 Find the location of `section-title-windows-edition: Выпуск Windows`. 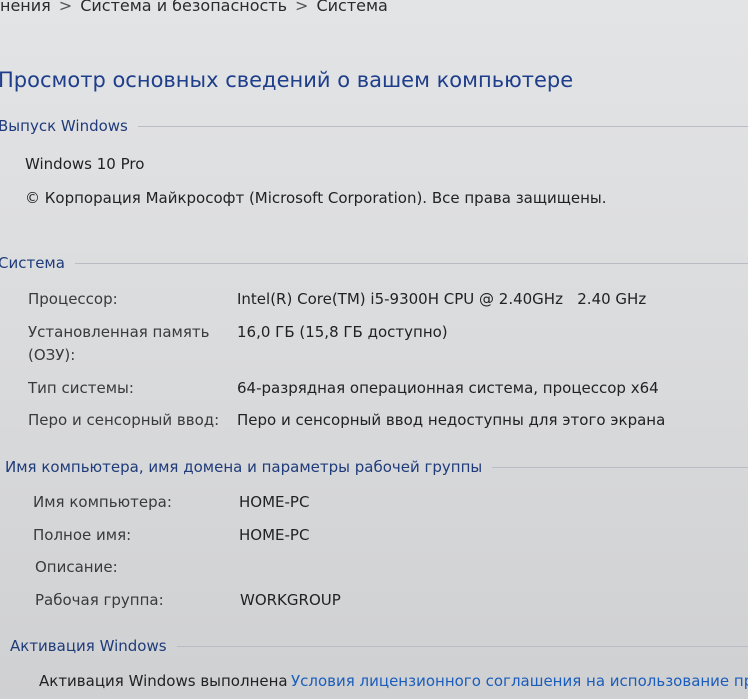

section-title-windows-edition: Выпуск Windows is located at coordinates (64, 126).